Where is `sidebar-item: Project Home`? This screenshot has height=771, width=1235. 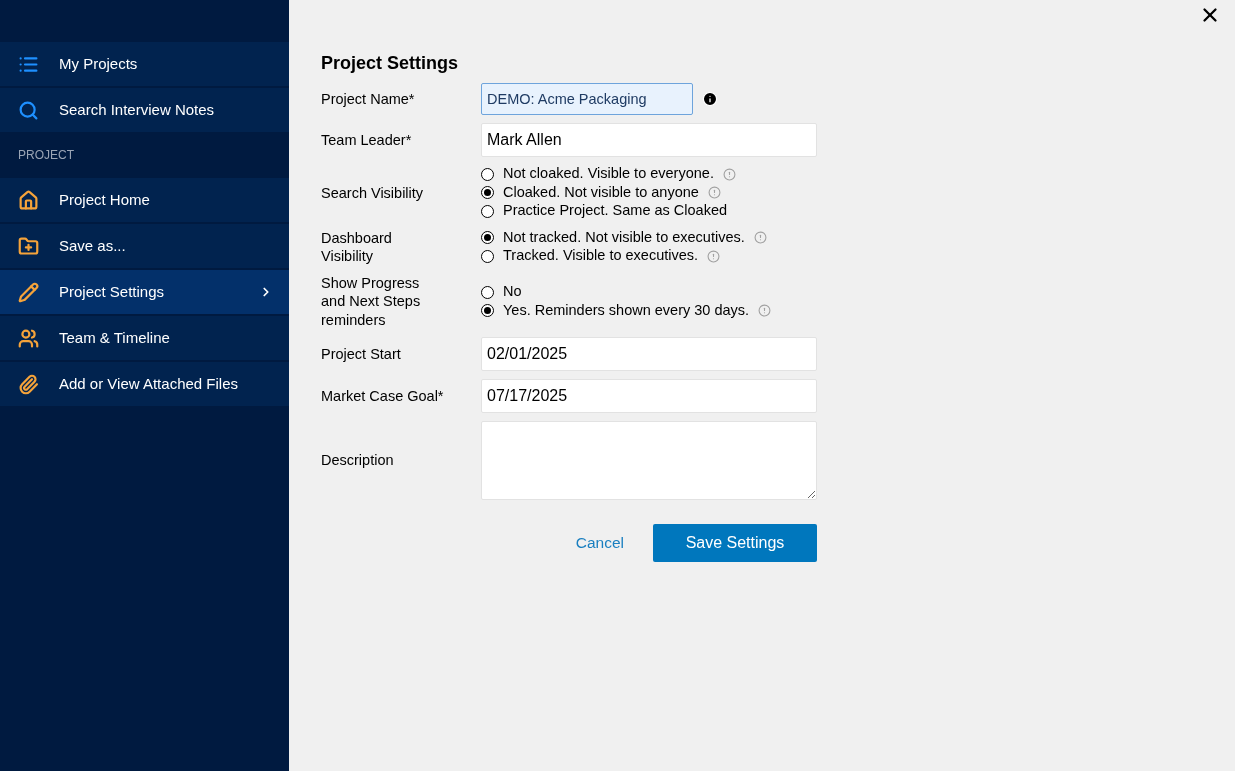
sidebar-item: Project Home is located at coordinates (144, 200).